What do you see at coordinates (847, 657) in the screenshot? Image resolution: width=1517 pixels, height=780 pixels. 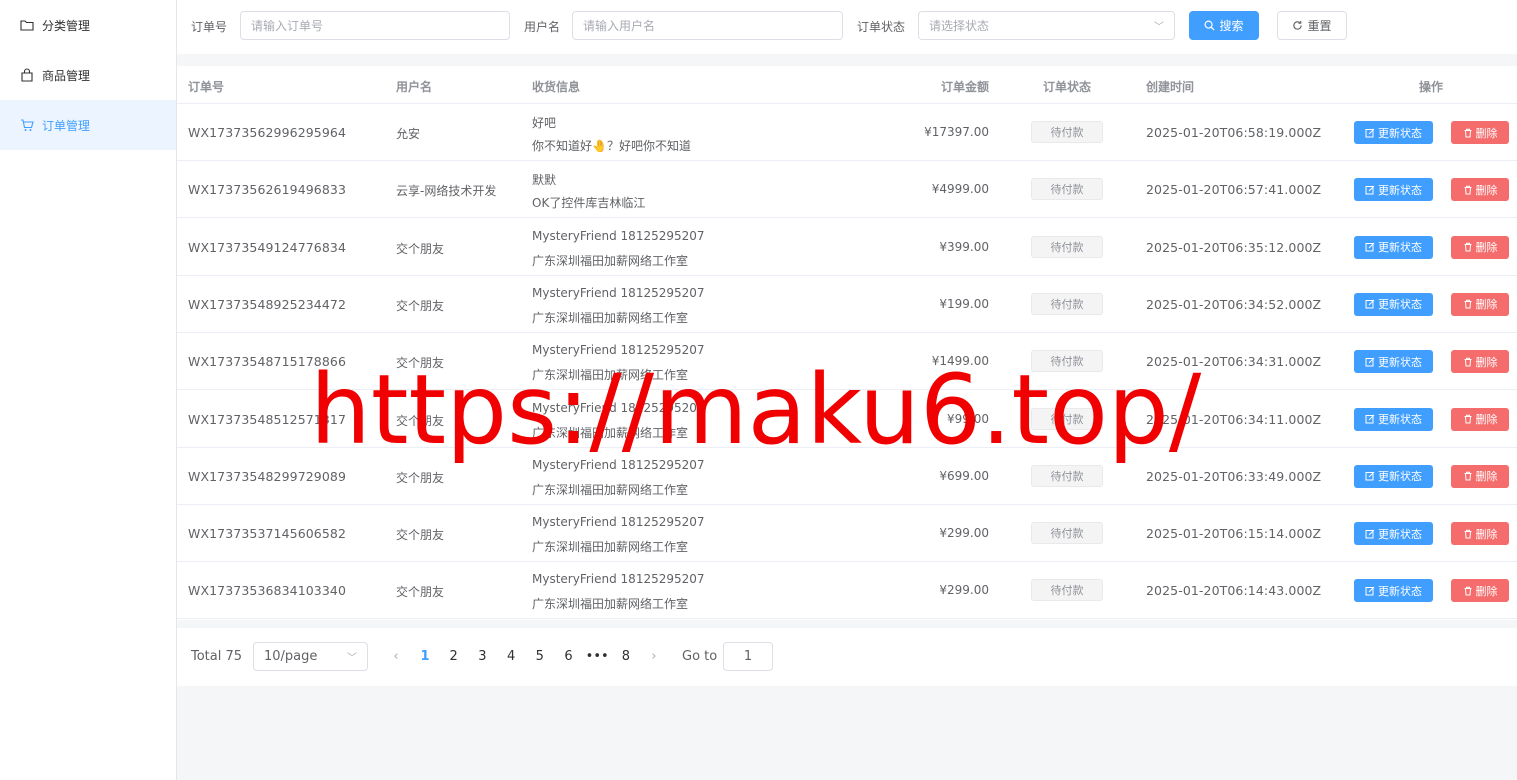 I see `pagination: Total 75 10/page ﹀ ‹ 1 2 3 4 5 6 ••• 8 › Go to` at bounding box center [847, 657].